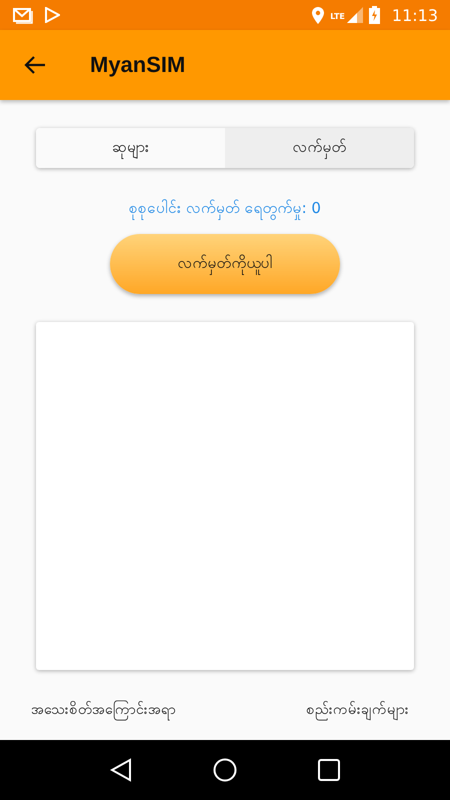 This screenshot has width=450, height=800. Describe the element at coordinates (103, 710) in the screenshot. I see `footer-link: အသေးစိတ်အကြောင်းအရာ` at that location.